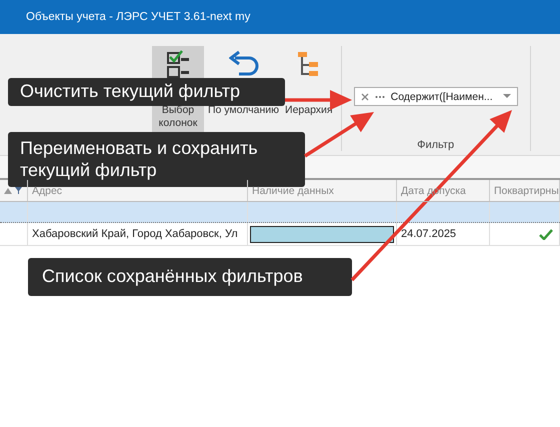 The image size is (560, 427). Describe the element at coordinates (190, 277) in the screenshot. I see `callout-tooltip: Список сохранённых фильтров` at that location.